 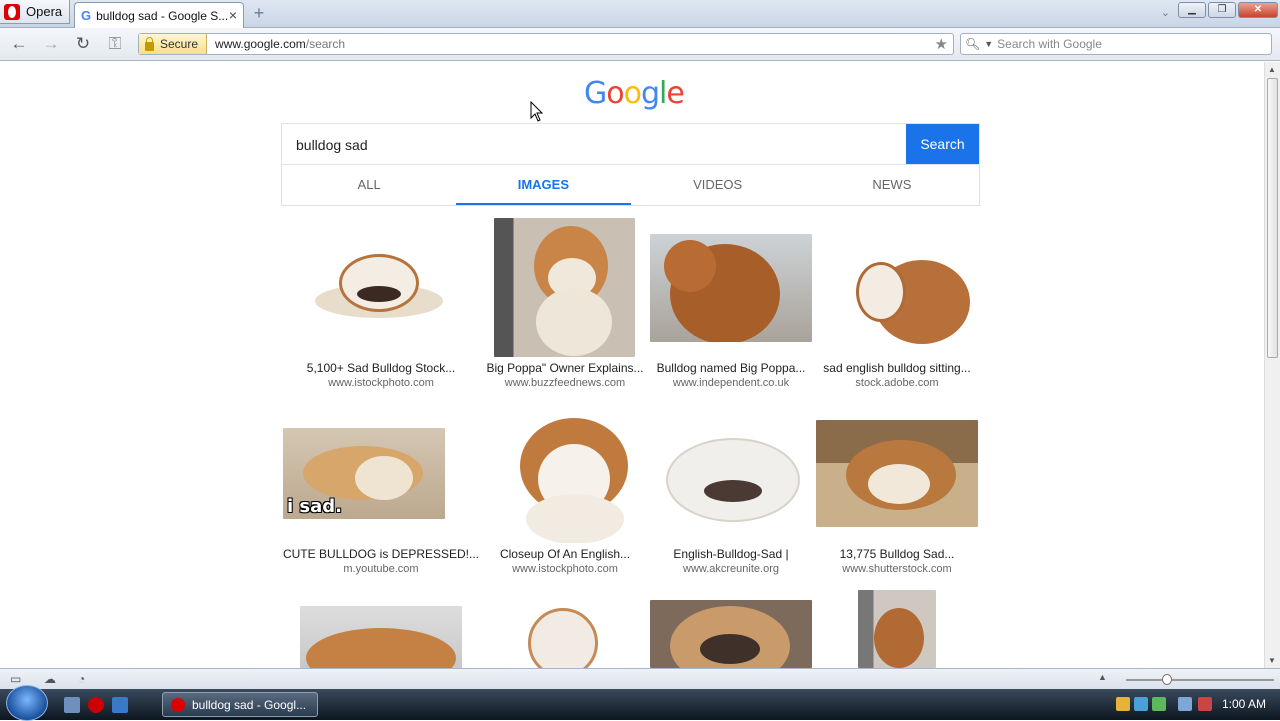 What do you see at coordinates (594, 144) in the screenshot?
I see `search-input: bulldog sad` at bounding box center [594, 144].